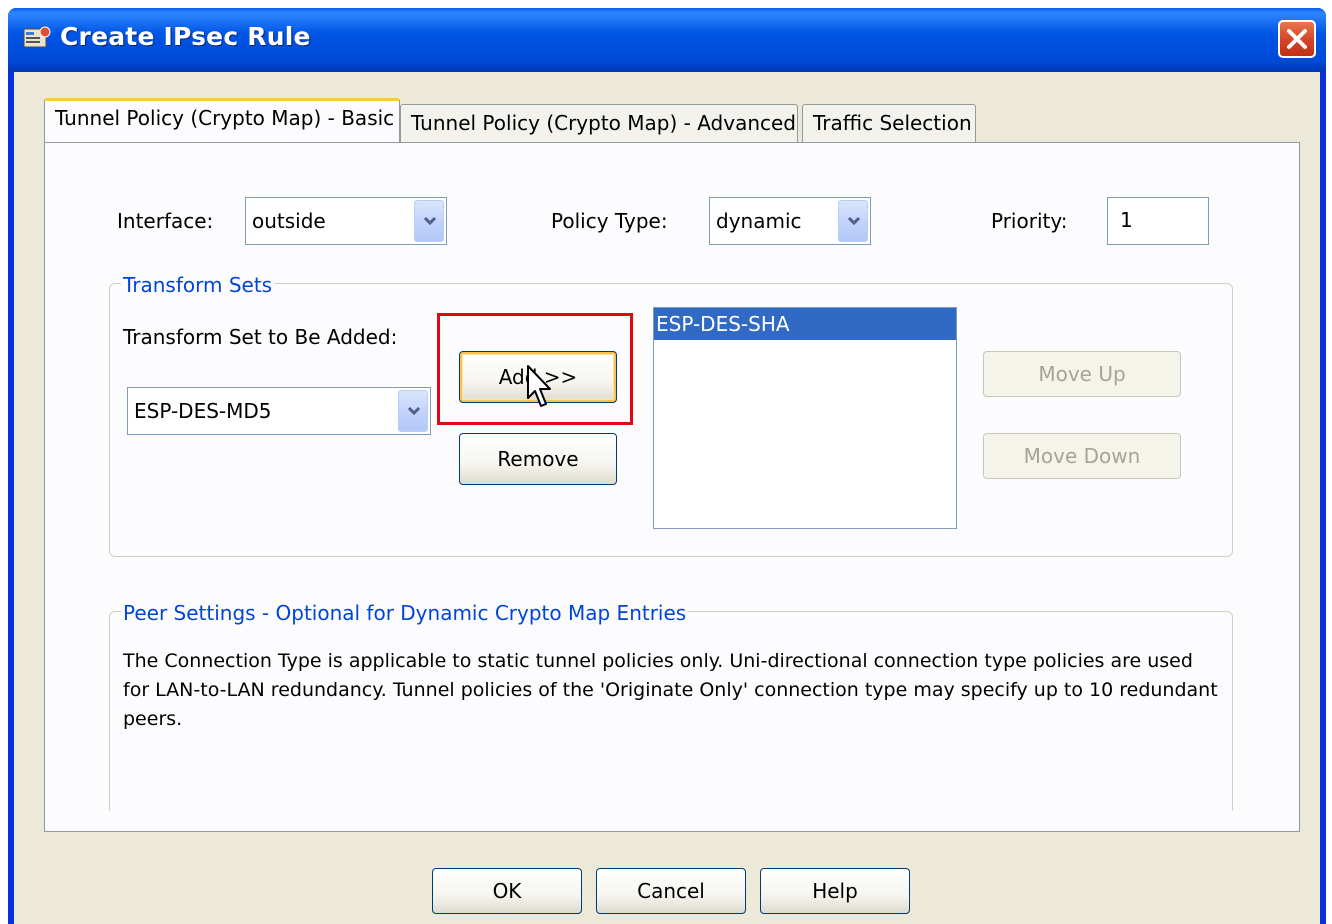 The image size is (1332, 924). What do you see at coordinates (507, 891) in the screenshot?
I see `ok-button: OK` at bounding box center [507, 891].